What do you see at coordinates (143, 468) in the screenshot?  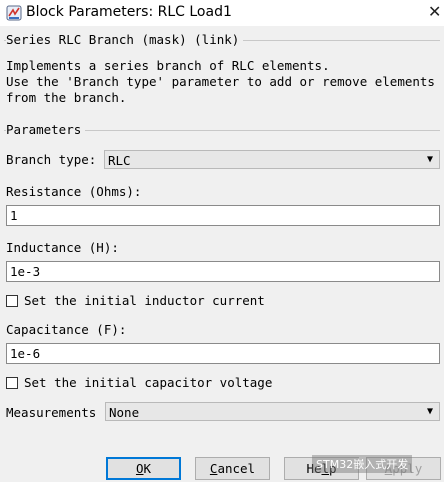 I see `ok-button: OK` at bounding box center [143, 468].